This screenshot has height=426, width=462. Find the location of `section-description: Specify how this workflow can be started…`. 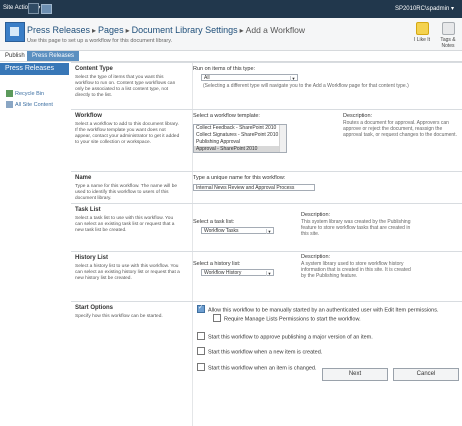

section-description: Specify how this workflow can be started… is located at coordinates (119, 316).